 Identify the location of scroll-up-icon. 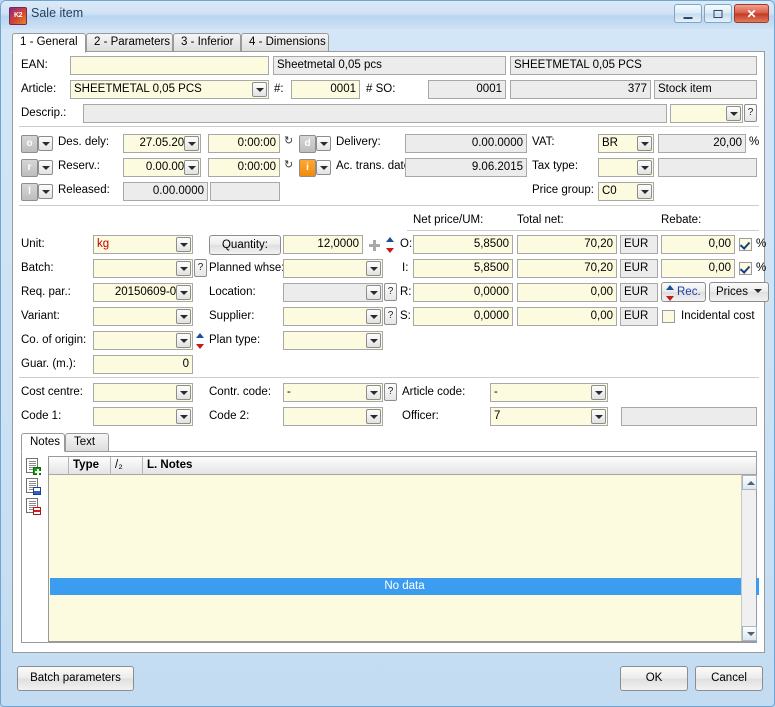
(749, 482).